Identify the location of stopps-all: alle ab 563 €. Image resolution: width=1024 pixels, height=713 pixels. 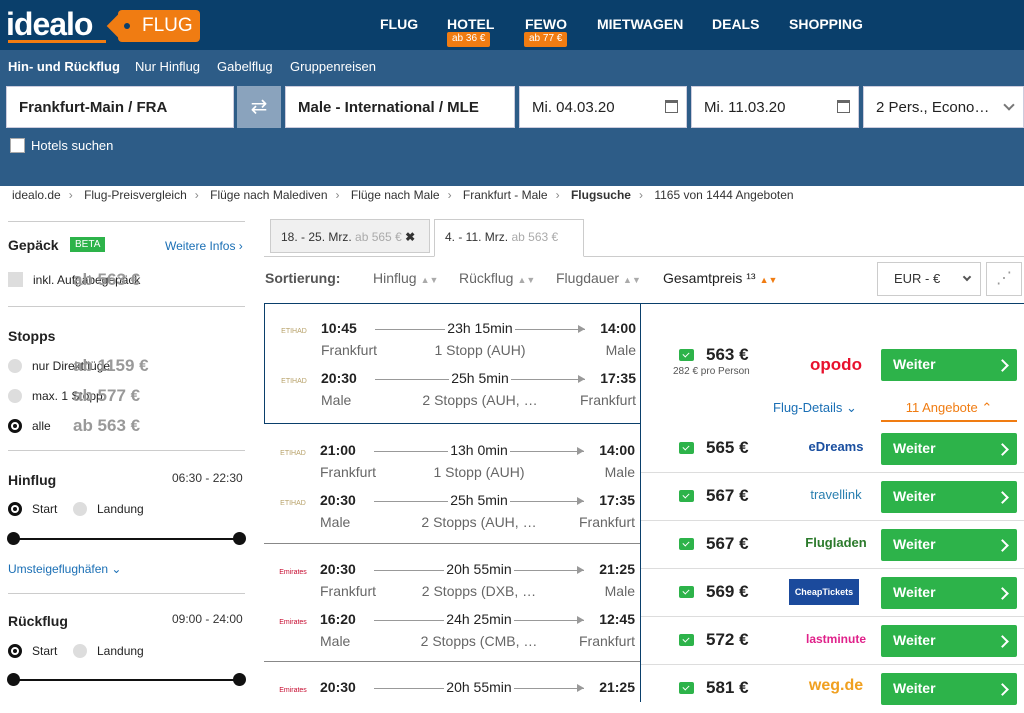
(126, 425).